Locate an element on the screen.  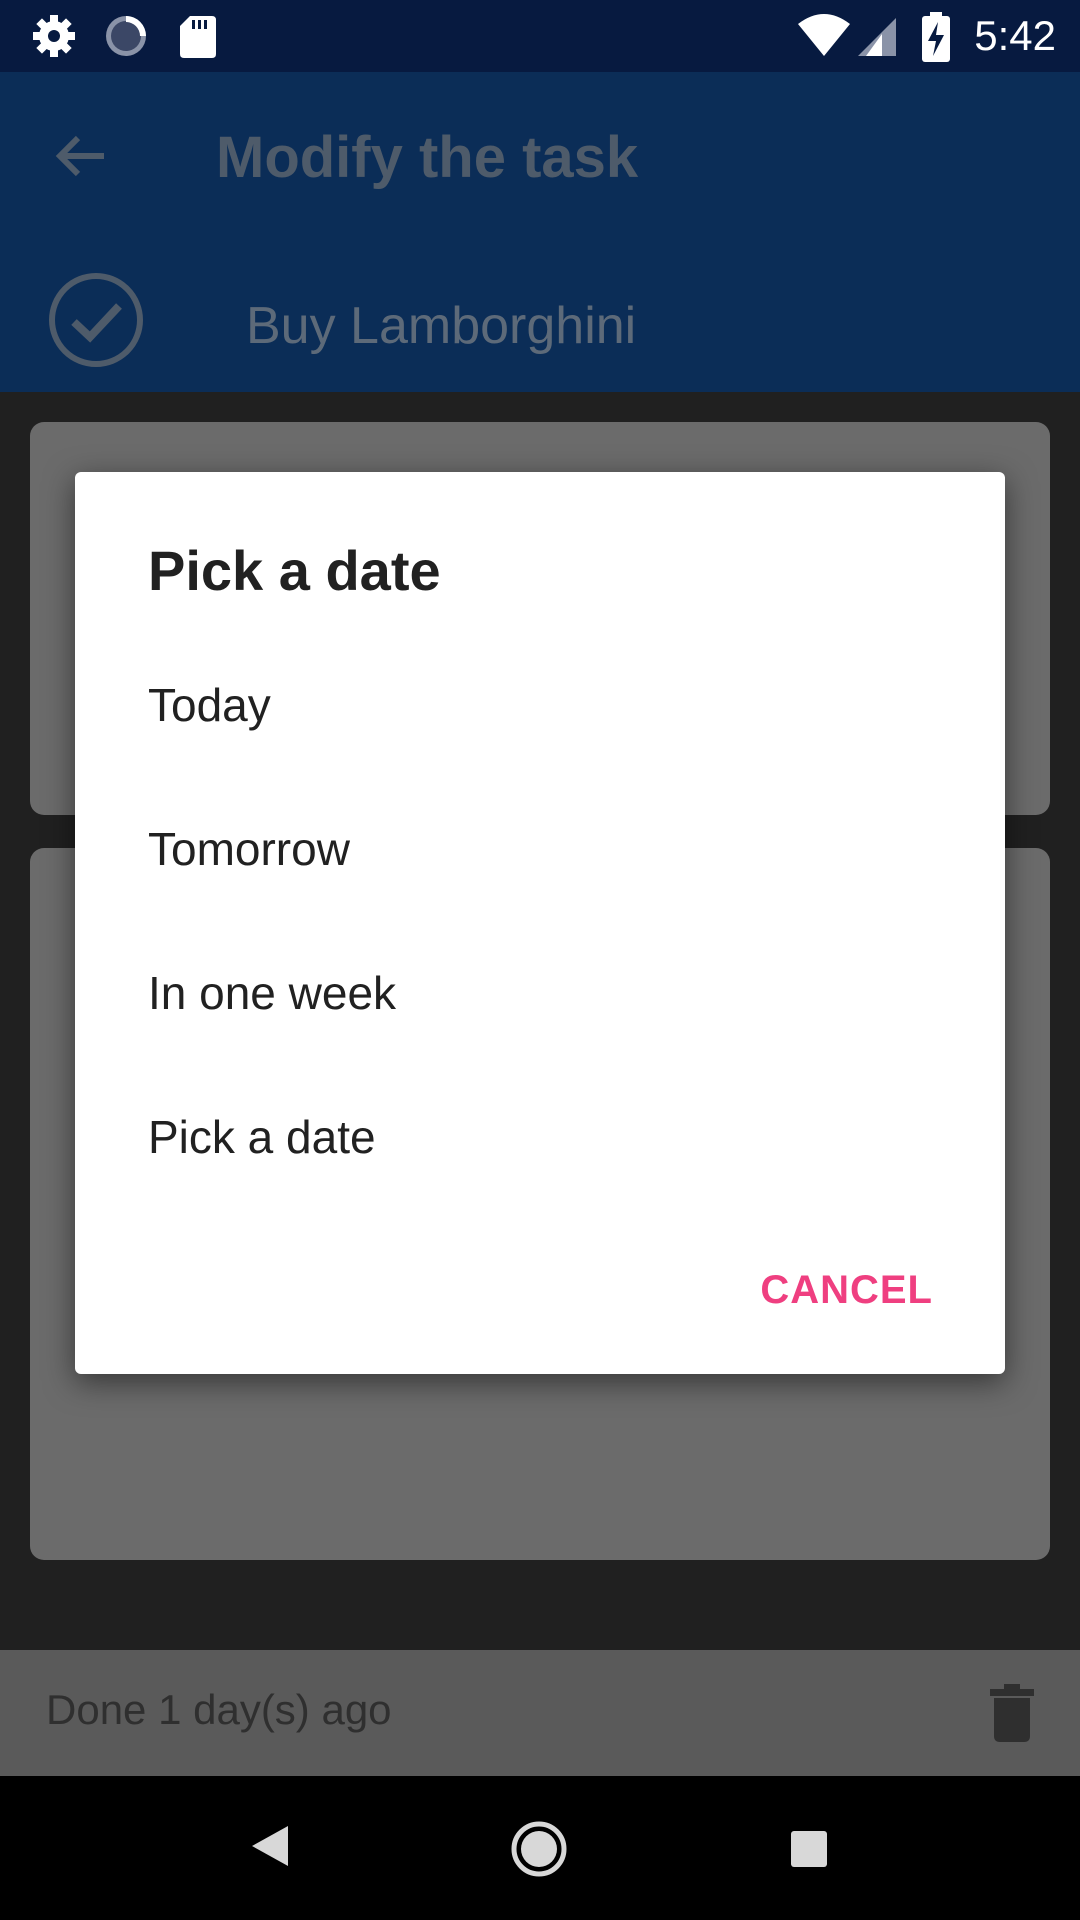
navigation-bar is located at coordinates (540, 1848).